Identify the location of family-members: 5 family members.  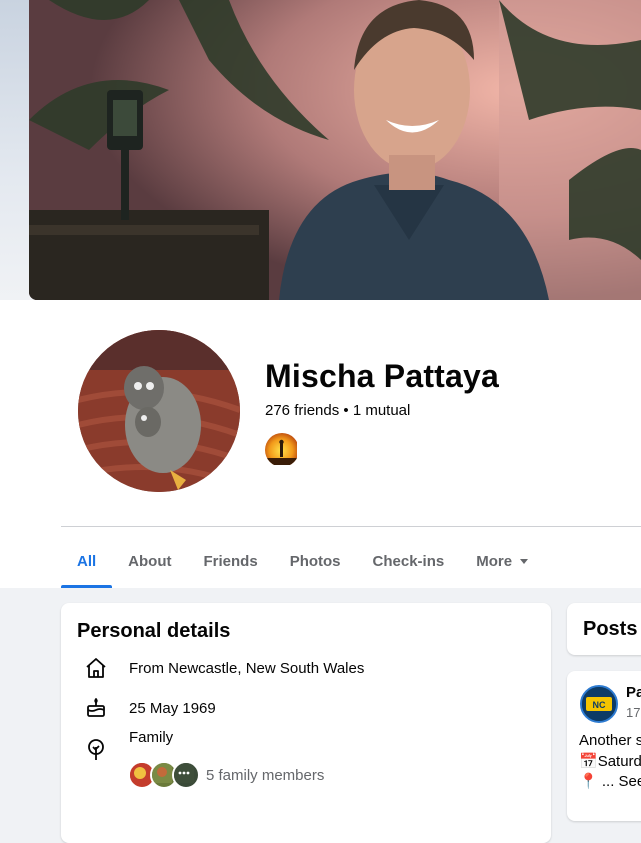
(226, 775).